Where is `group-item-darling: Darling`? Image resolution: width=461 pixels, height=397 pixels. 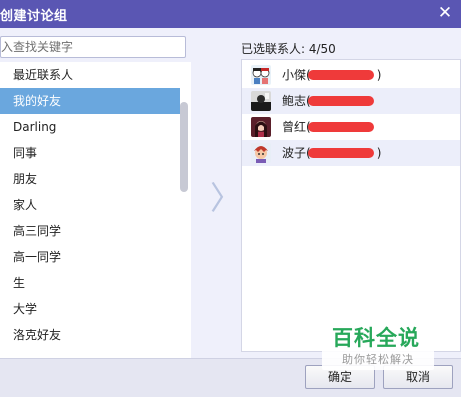 group-item-darling: Darling is located at coordinates (90, 127).